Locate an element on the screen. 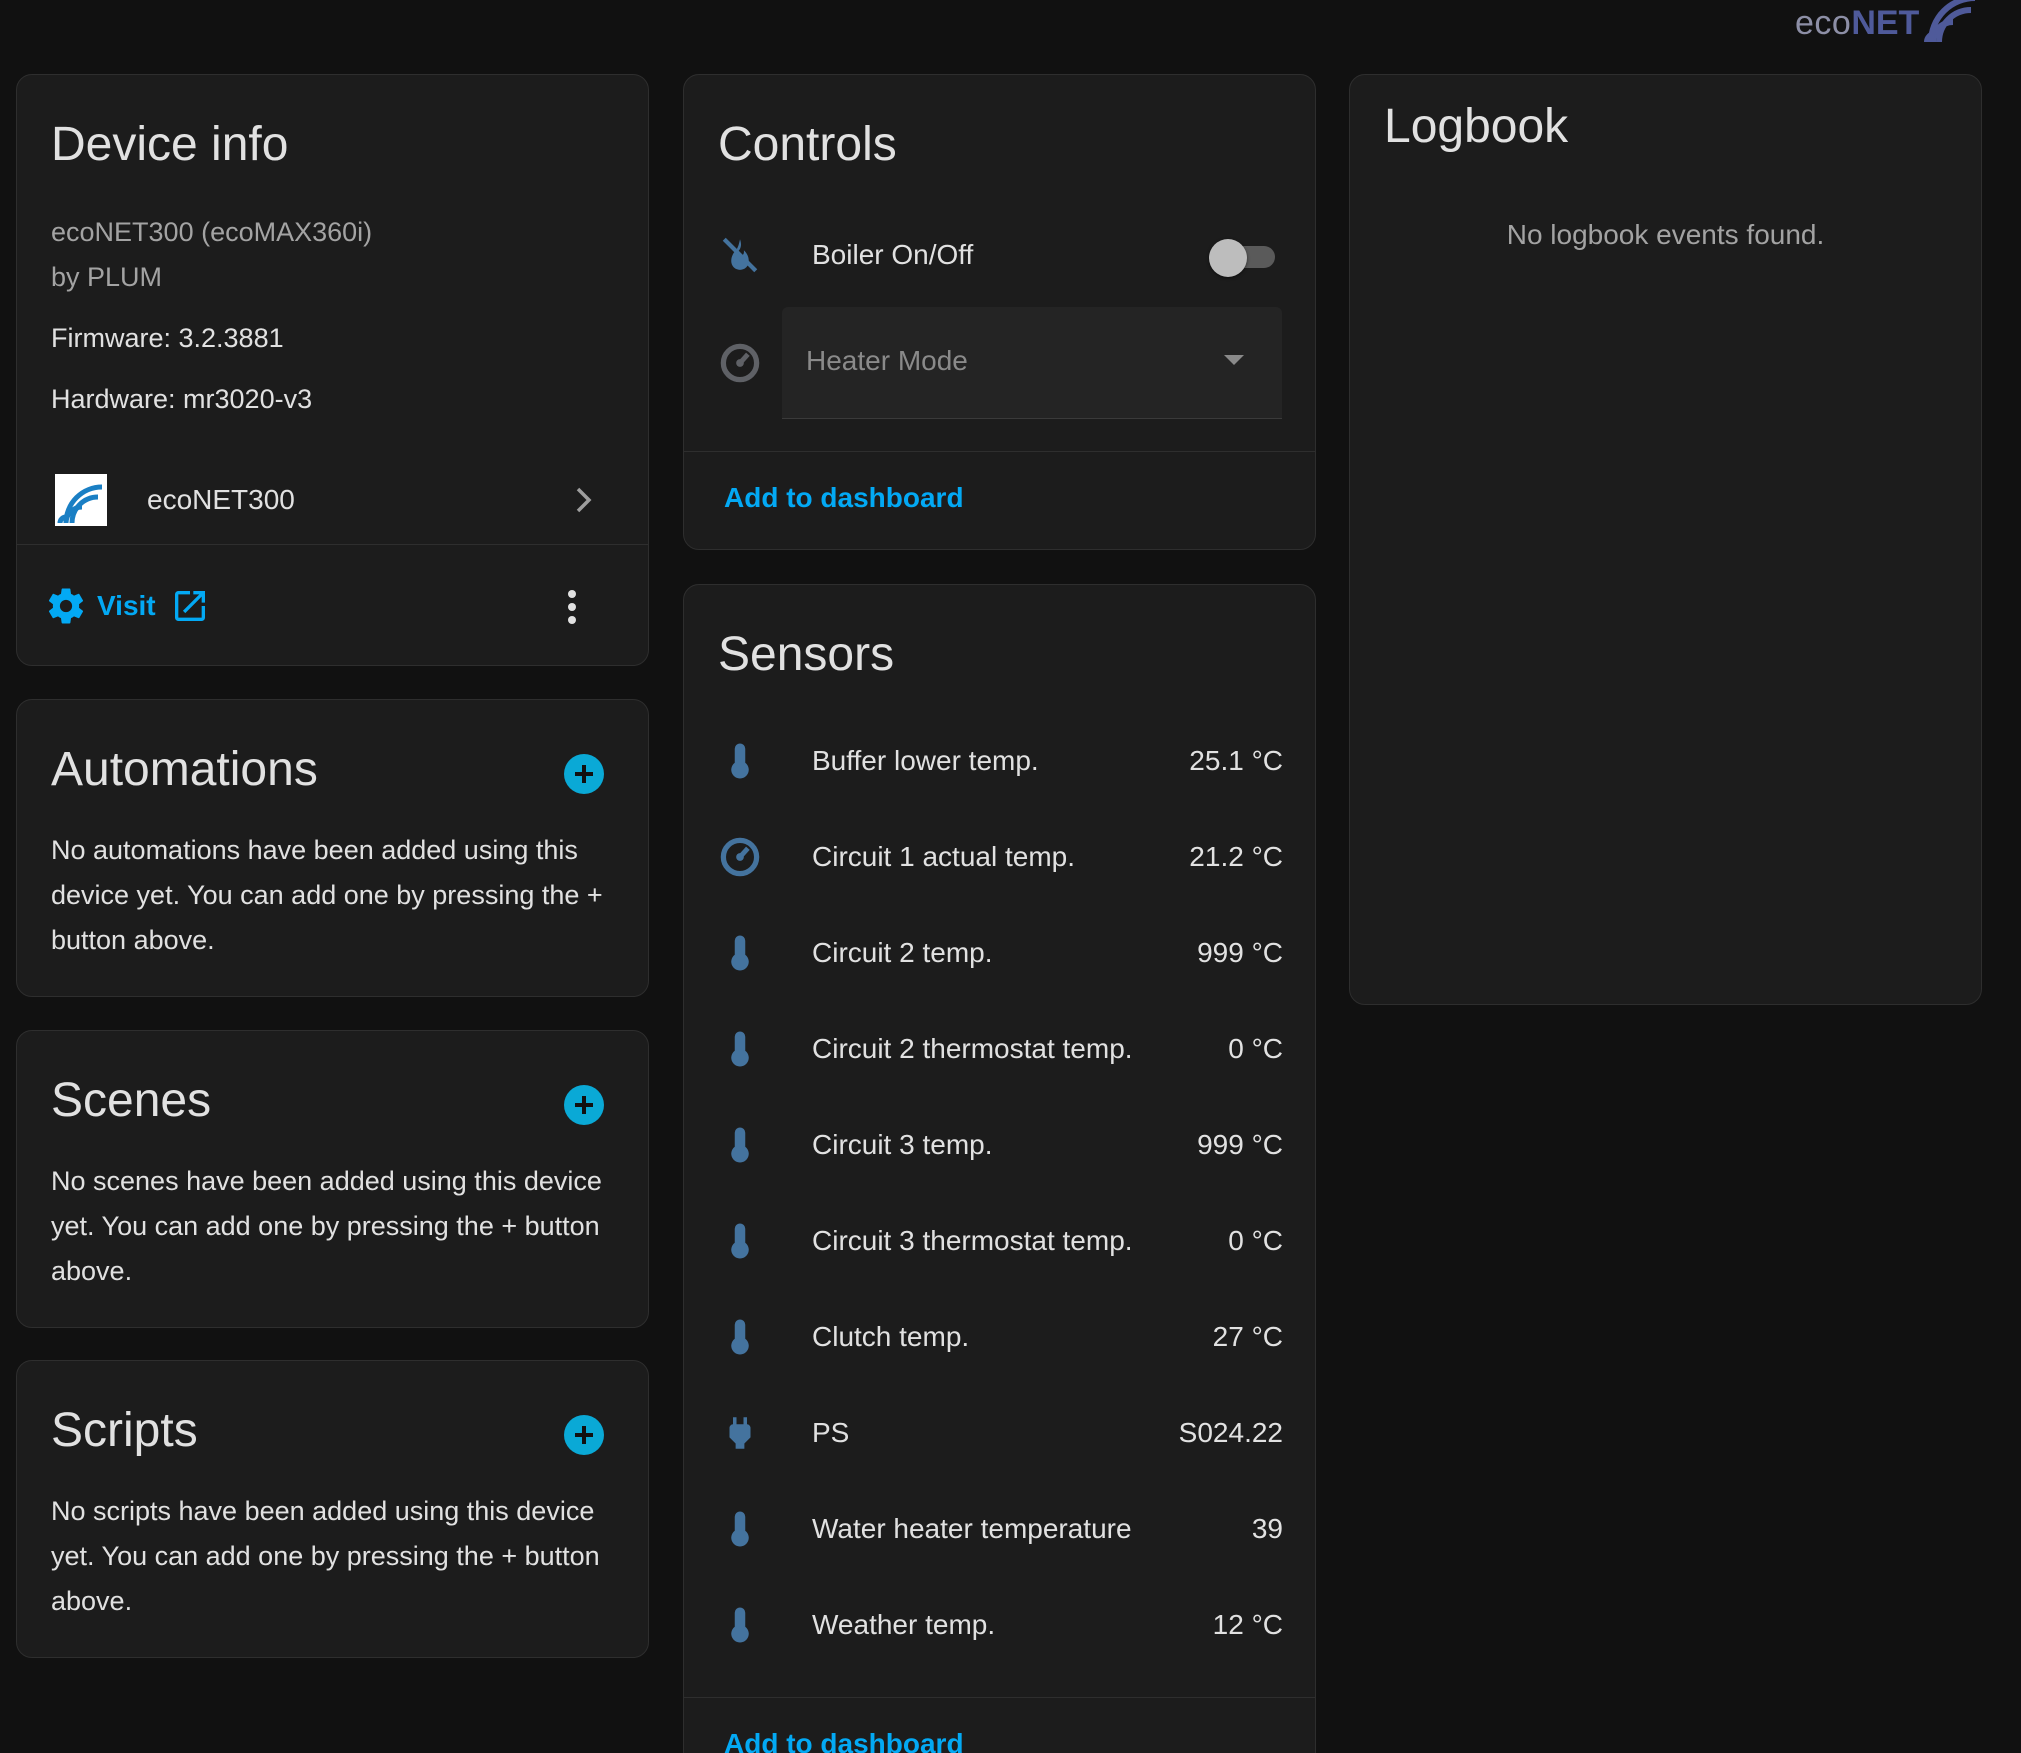 This screenshot has width=2021, height=1753. device-info-title: Device info is located at coordinates (170, 144).